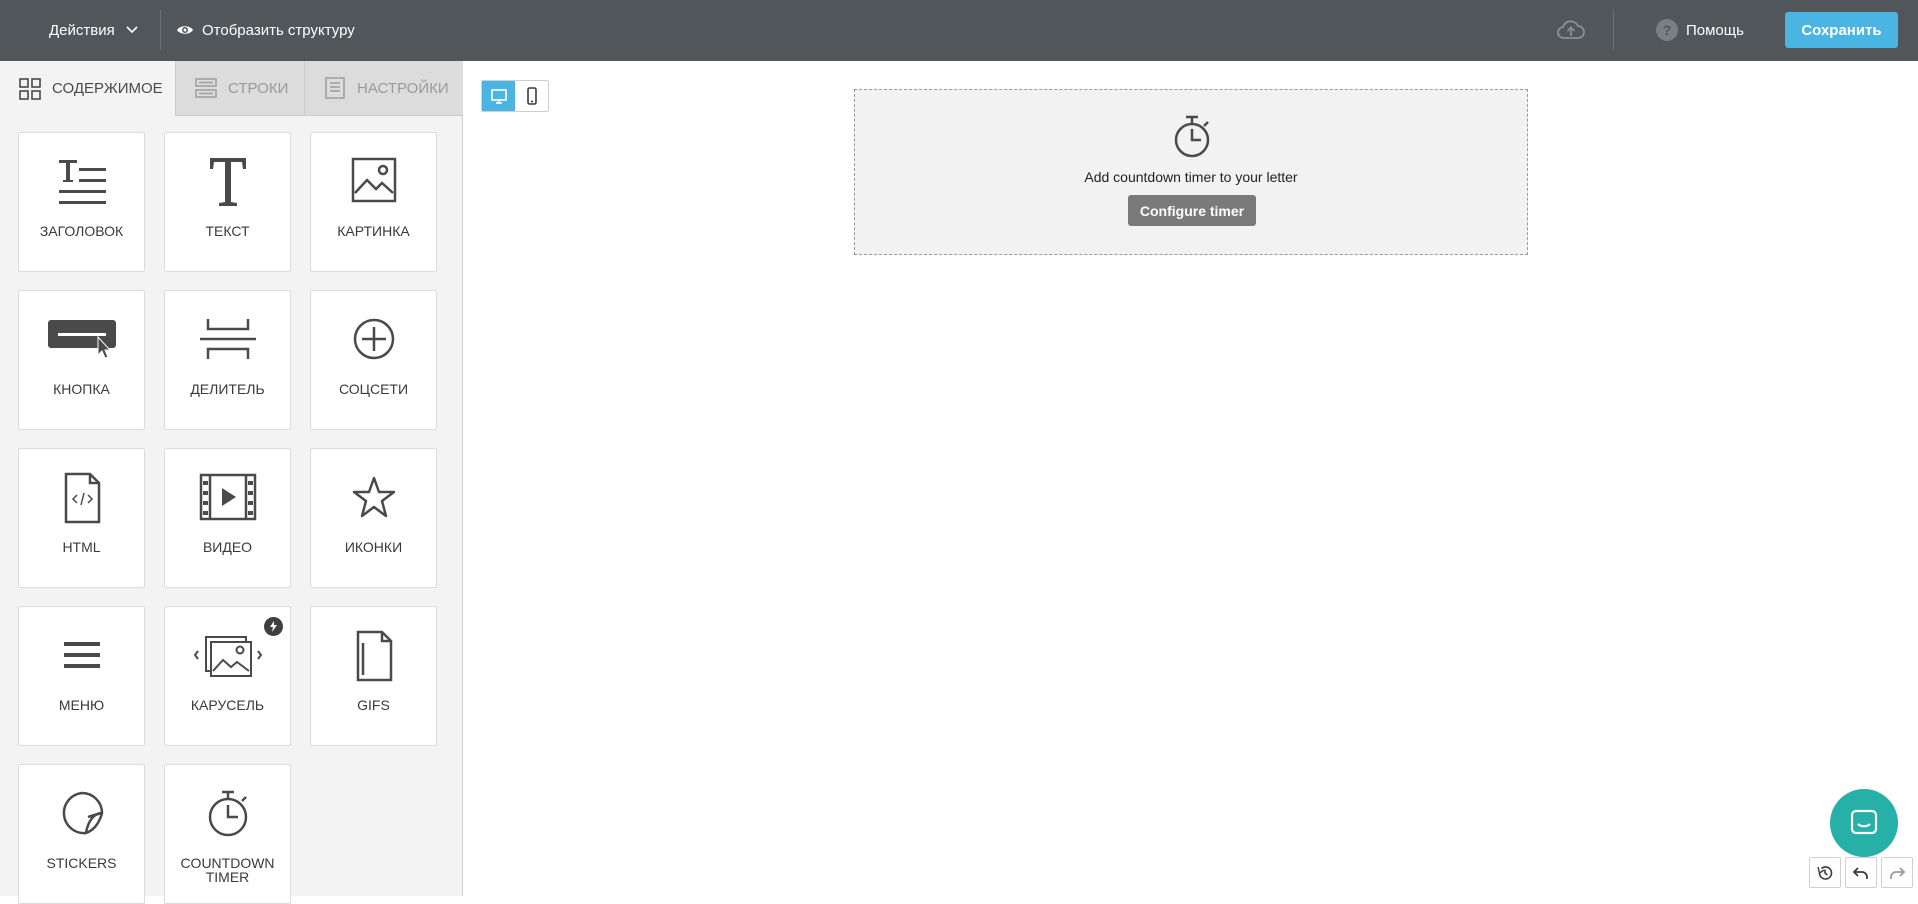  Describe the element at coordinates (227, 656) in the screenshot. I see `carousel-icon` at that location.